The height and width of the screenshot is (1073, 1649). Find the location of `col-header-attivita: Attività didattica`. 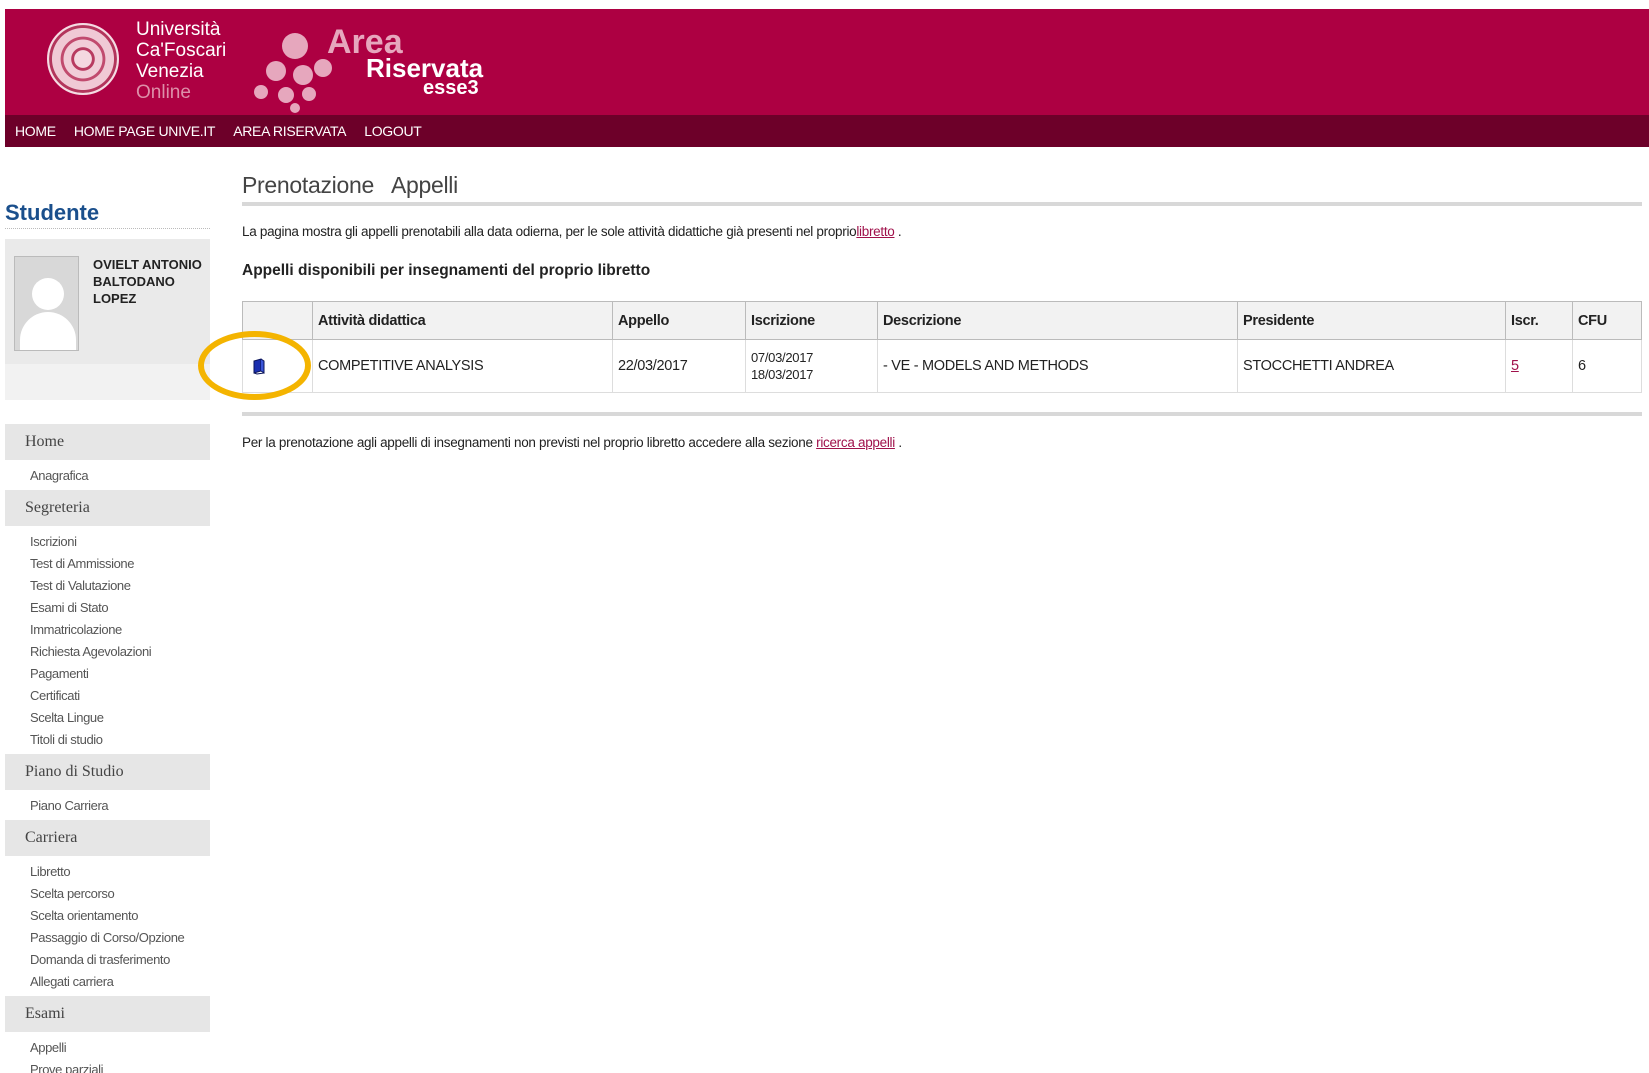

col-header-attivita: Attività didattica is located at coordinates (462, 320).